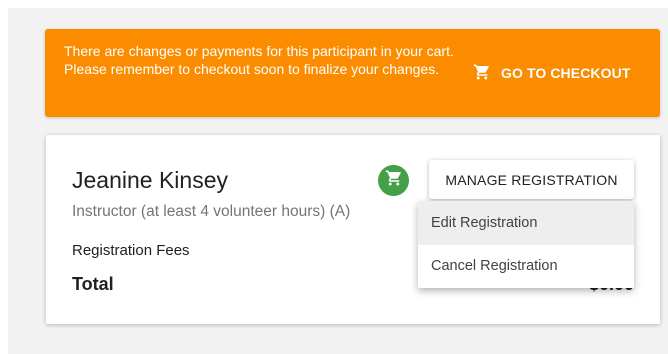  I want to click on go-to-checkout-label: GO TO CHECKOUT, so click(566, 73).